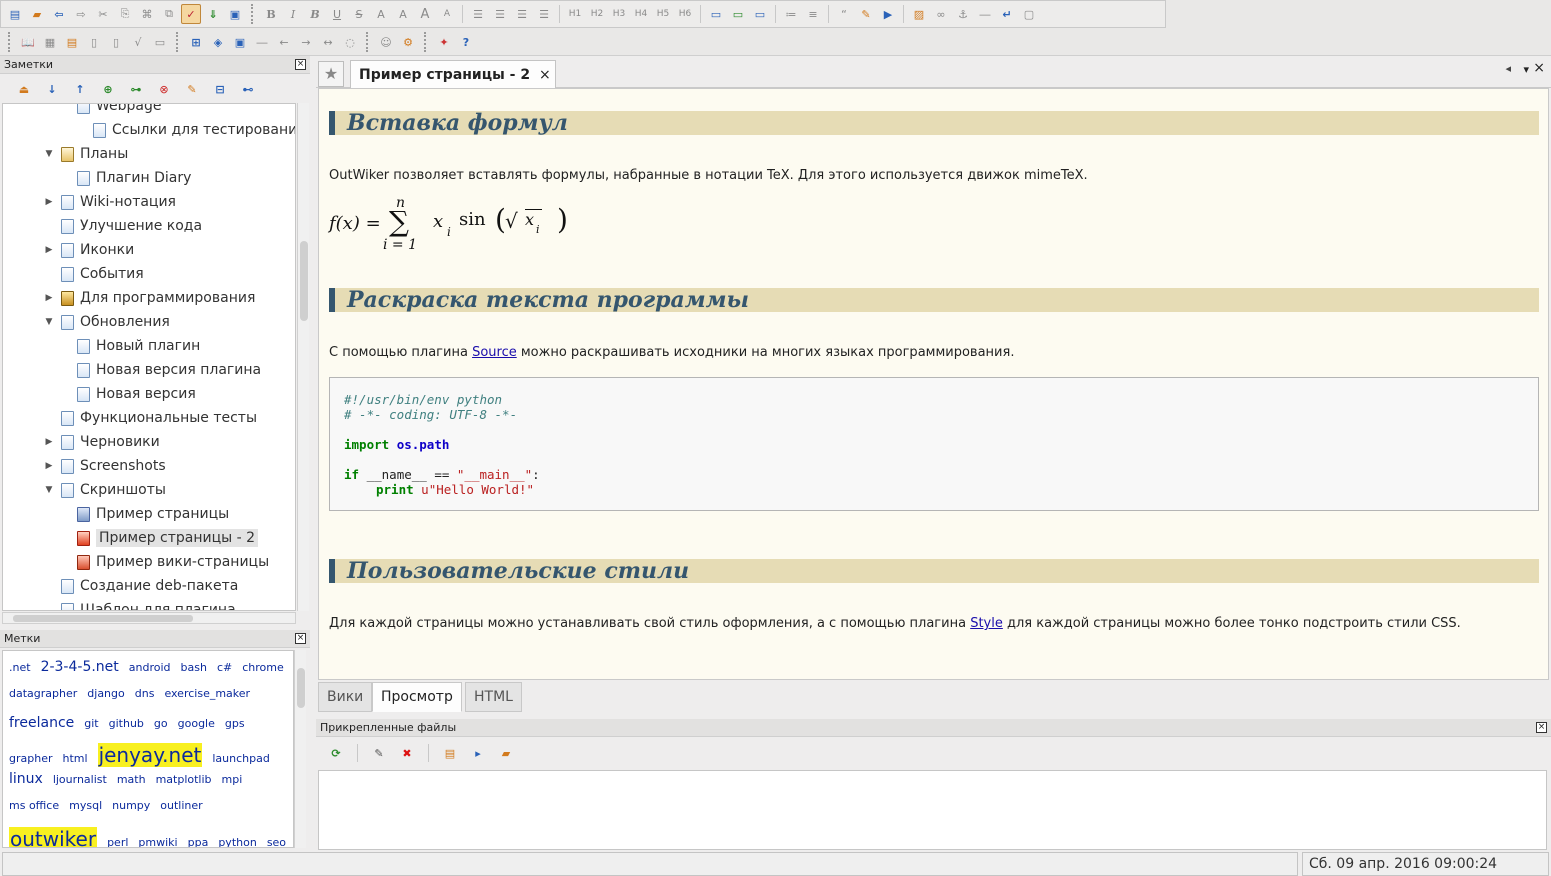  I want to click on back-arrow-icon: ⇦, so click(59, 14).